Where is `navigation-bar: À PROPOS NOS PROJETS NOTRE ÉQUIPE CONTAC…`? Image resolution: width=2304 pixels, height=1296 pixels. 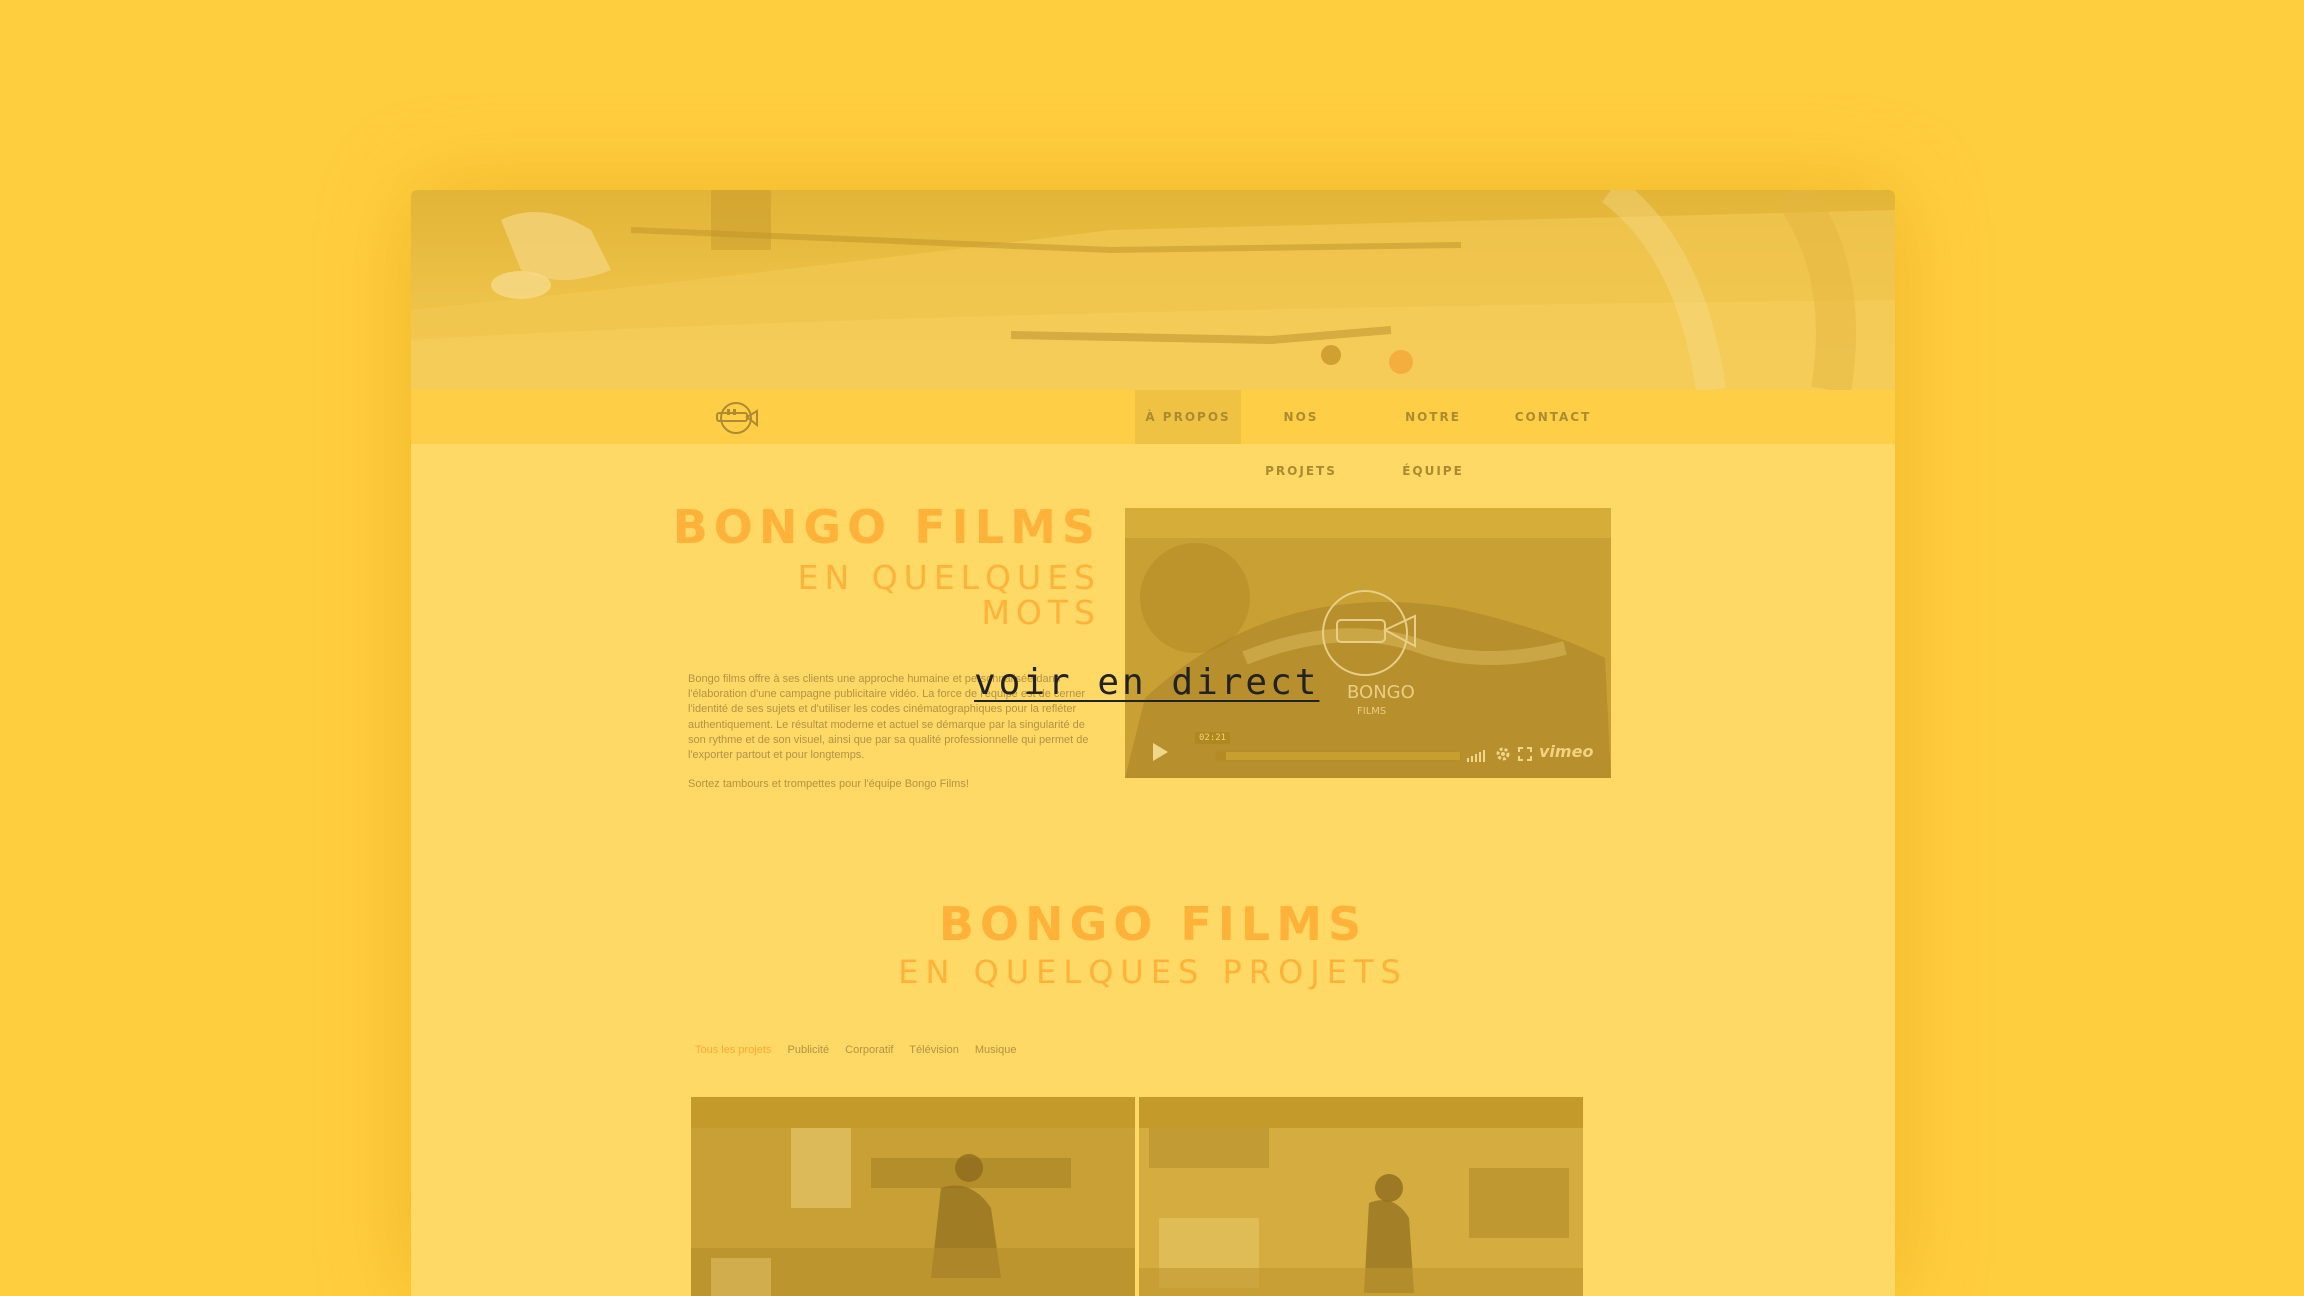
navigation-bar: À PROPOS NOS PROJETS NOTRE ÉQUIPE CONTAC… is located at coordinates (1153, 434).